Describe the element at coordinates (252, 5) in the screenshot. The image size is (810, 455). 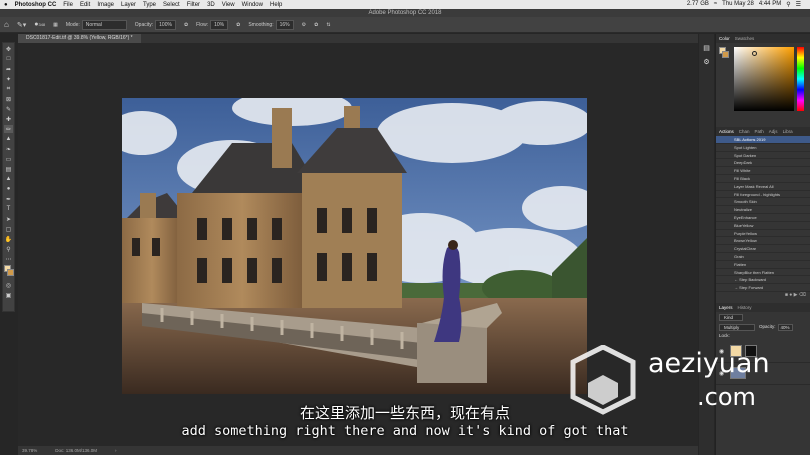
I see `menu-window: Window` at that location.